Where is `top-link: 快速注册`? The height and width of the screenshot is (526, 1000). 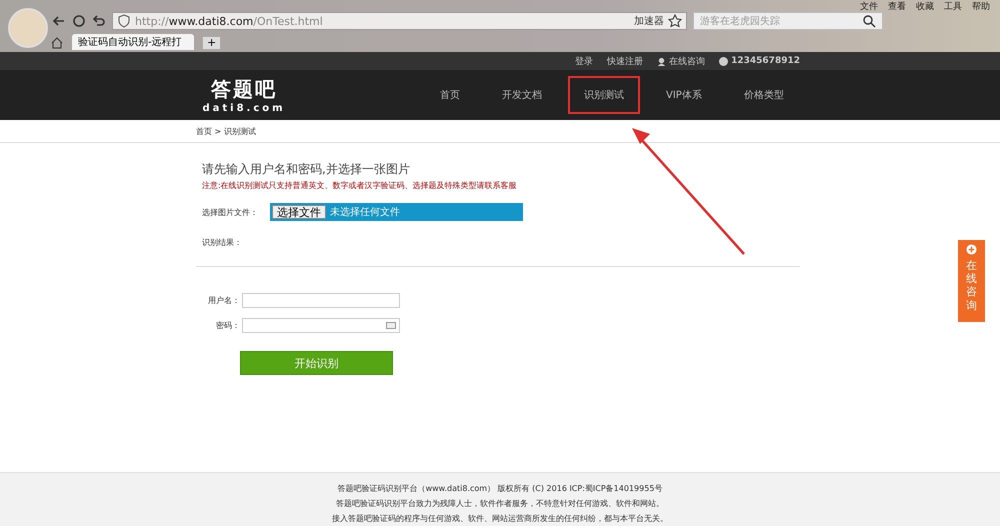
top-link: 快速注册 is located at coordinates (625, 61).